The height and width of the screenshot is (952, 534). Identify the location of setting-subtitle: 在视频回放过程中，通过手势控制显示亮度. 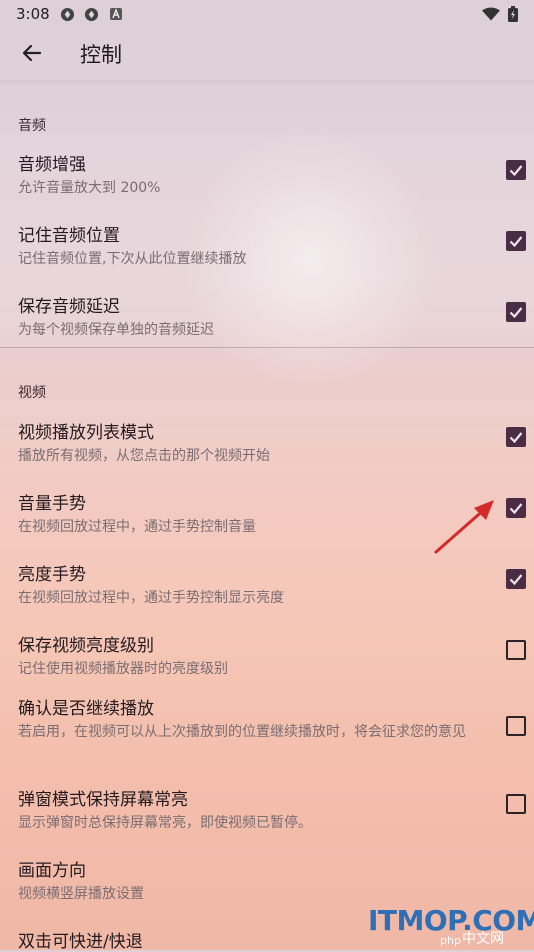
(151, 598).